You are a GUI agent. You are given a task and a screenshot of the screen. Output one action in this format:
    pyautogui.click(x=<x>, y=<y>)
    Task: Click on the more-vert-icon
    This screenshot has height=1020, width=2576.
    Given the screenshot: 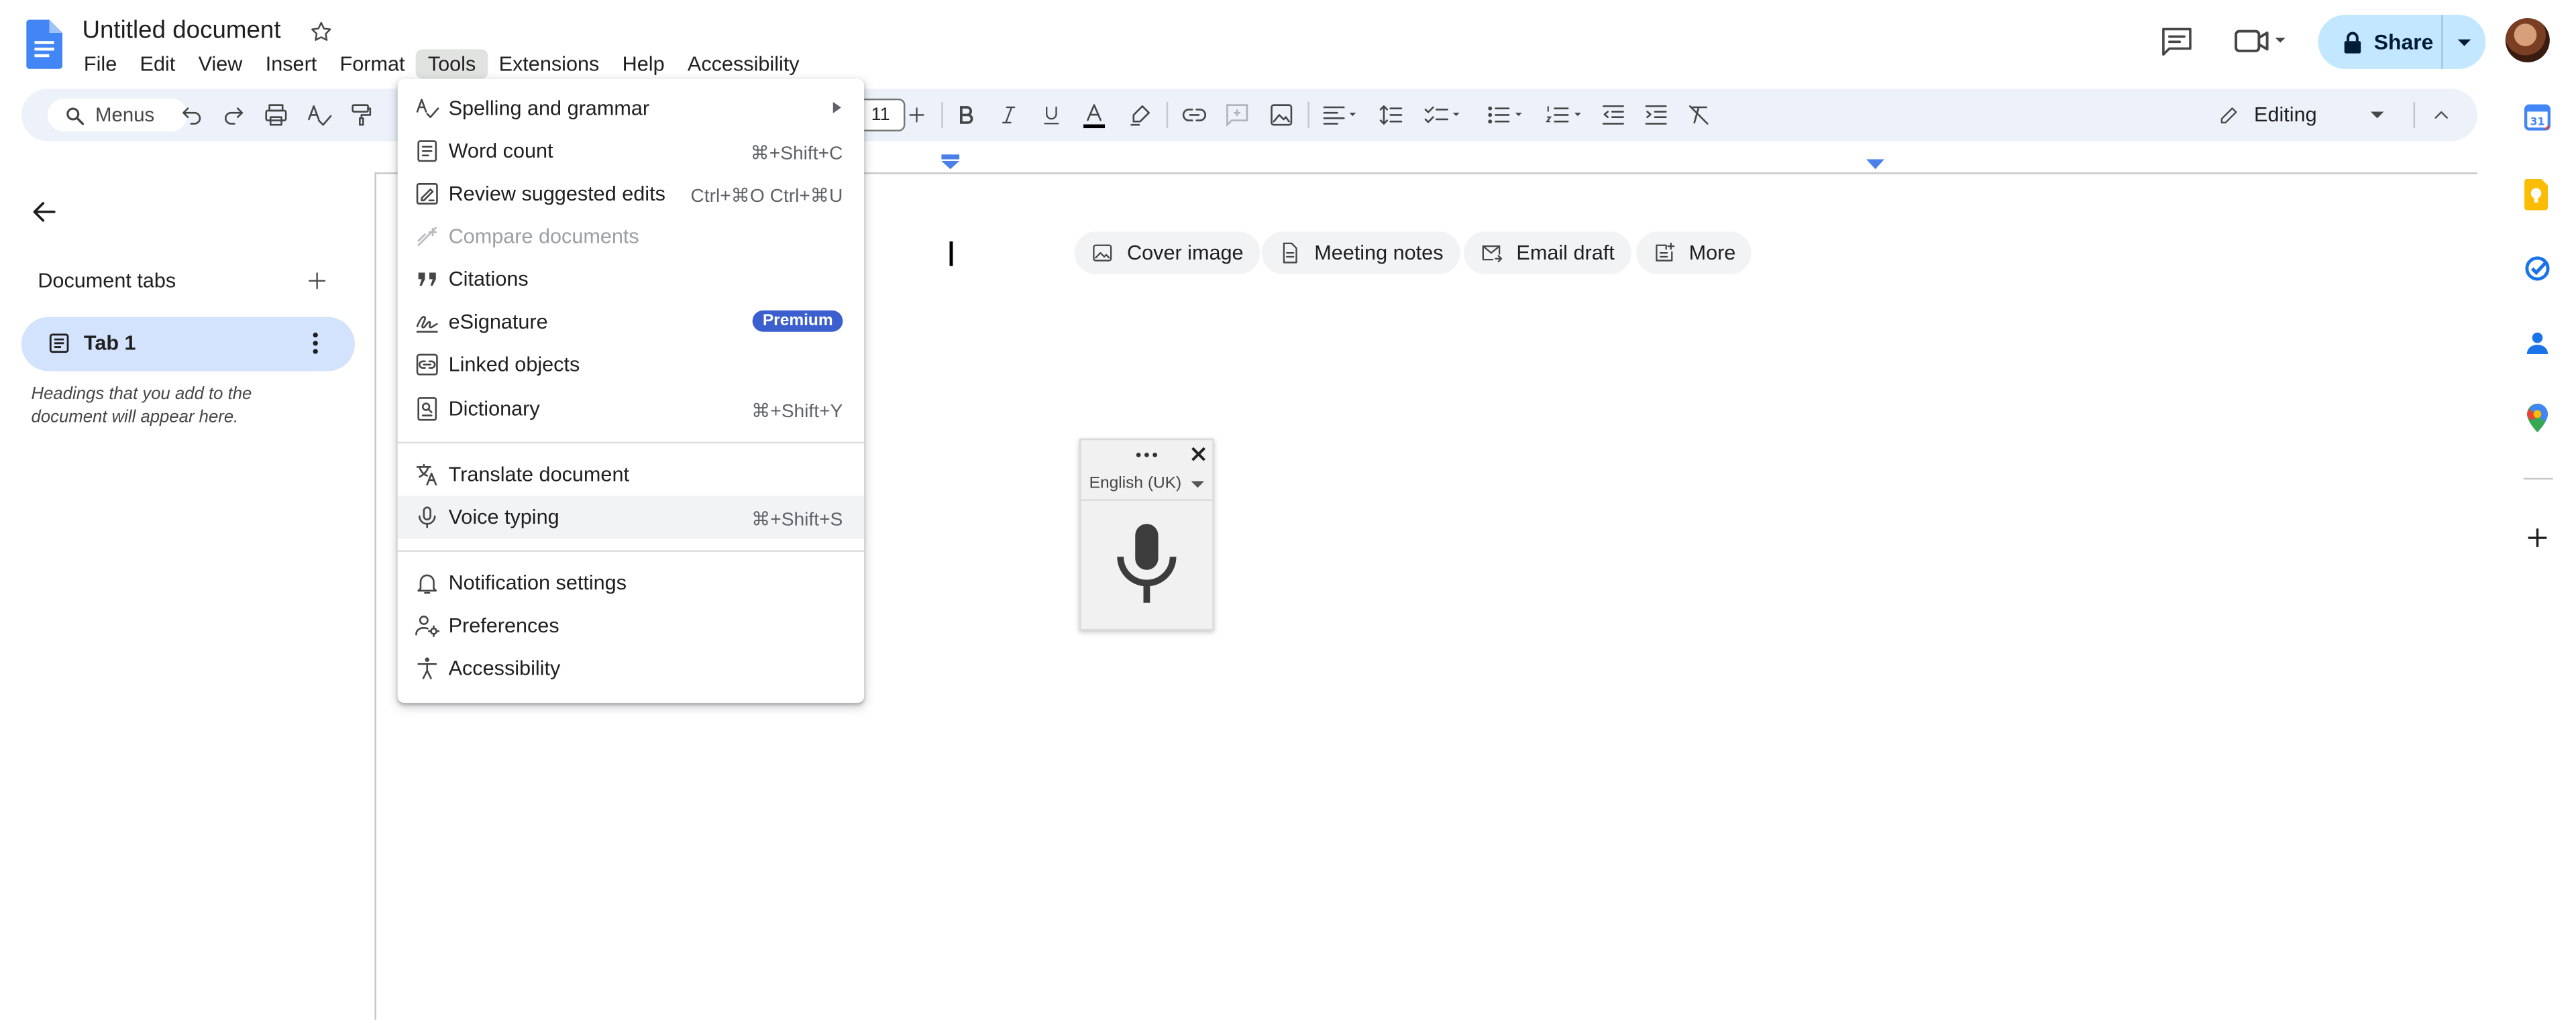 What is the action you would take?
    pyautogui.click(x=316, y=343)
    